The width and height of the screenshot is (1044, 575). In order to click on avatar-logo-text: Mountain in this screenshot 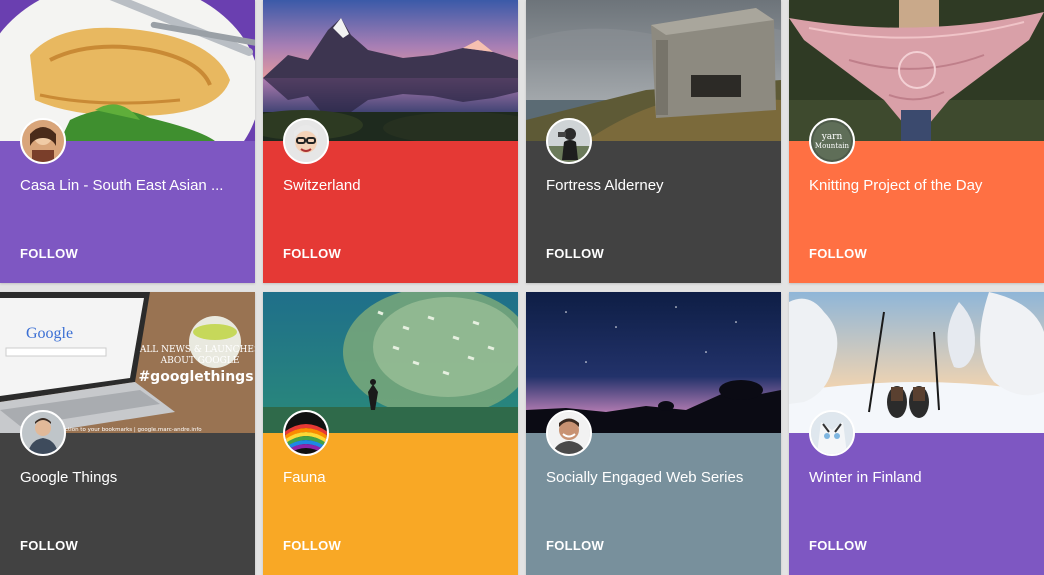, I will do `click(832, 146)`.